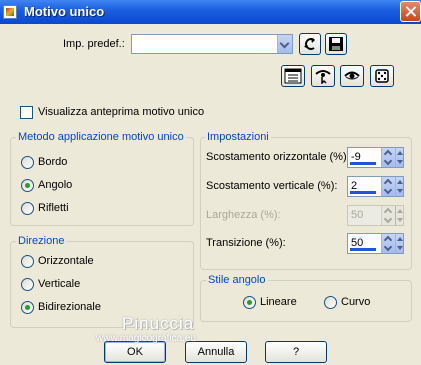 This screenshot has width=421, height=365. I want to click on radio-curvo, so click(330, 302).